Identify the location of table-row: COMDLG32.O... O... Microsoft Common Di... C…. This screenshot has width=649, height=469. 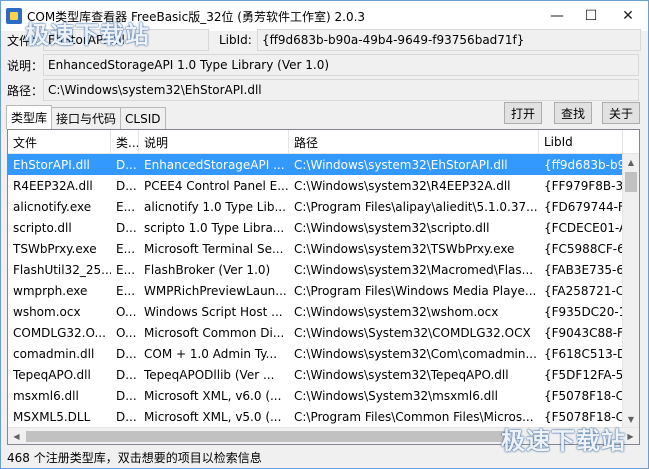
(323, 332).